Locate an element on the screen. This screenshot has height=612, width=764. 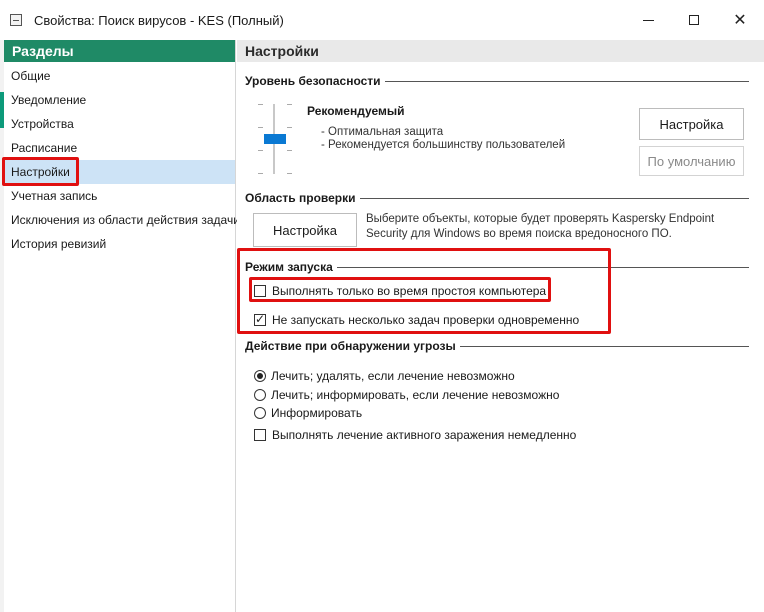
sidebar-item-devices: Устройства is located at coordinates (119, 124).